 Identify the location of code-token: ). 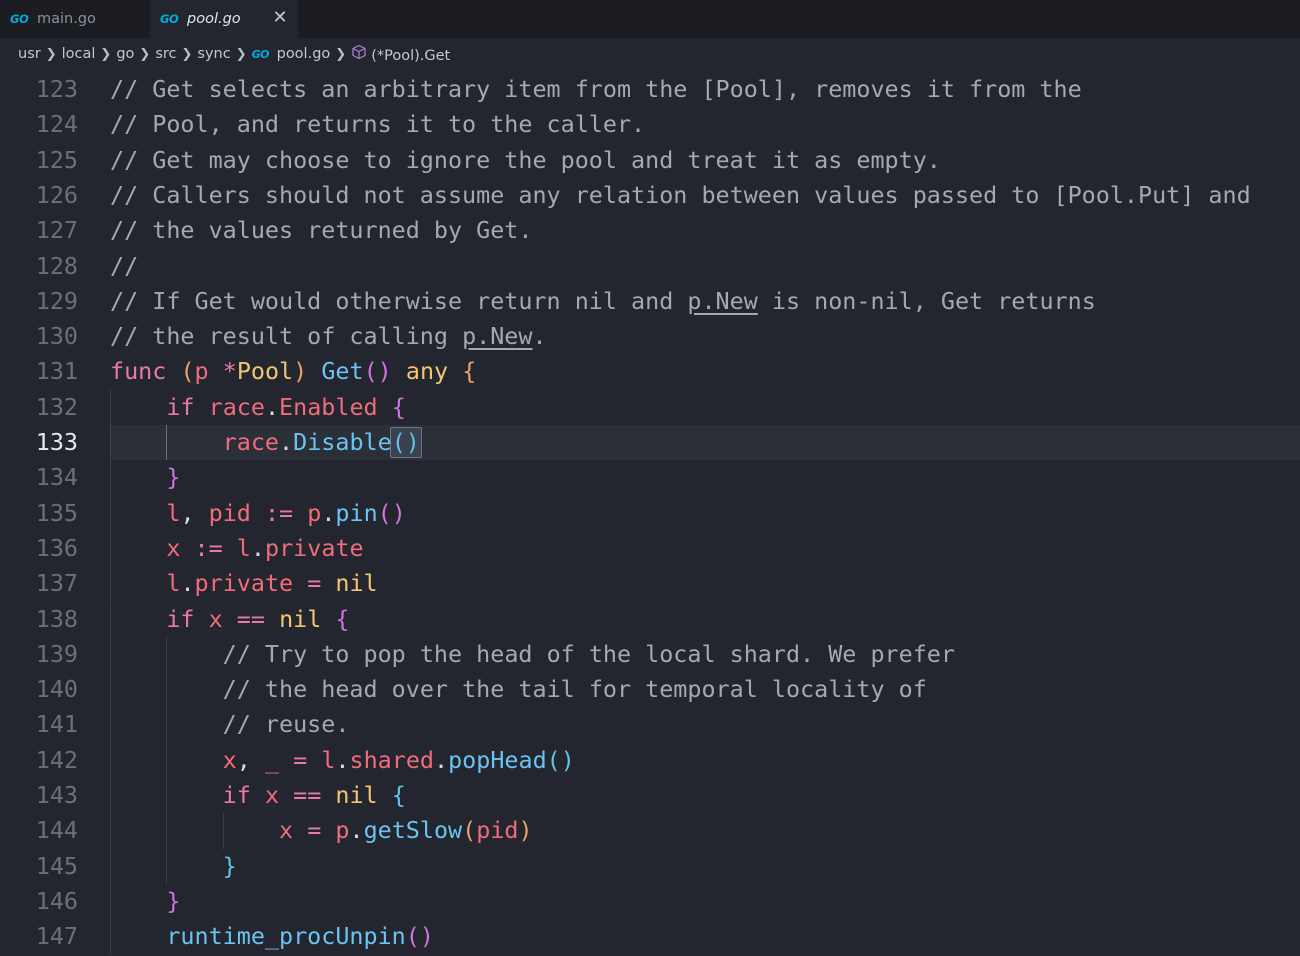
(300, 371).